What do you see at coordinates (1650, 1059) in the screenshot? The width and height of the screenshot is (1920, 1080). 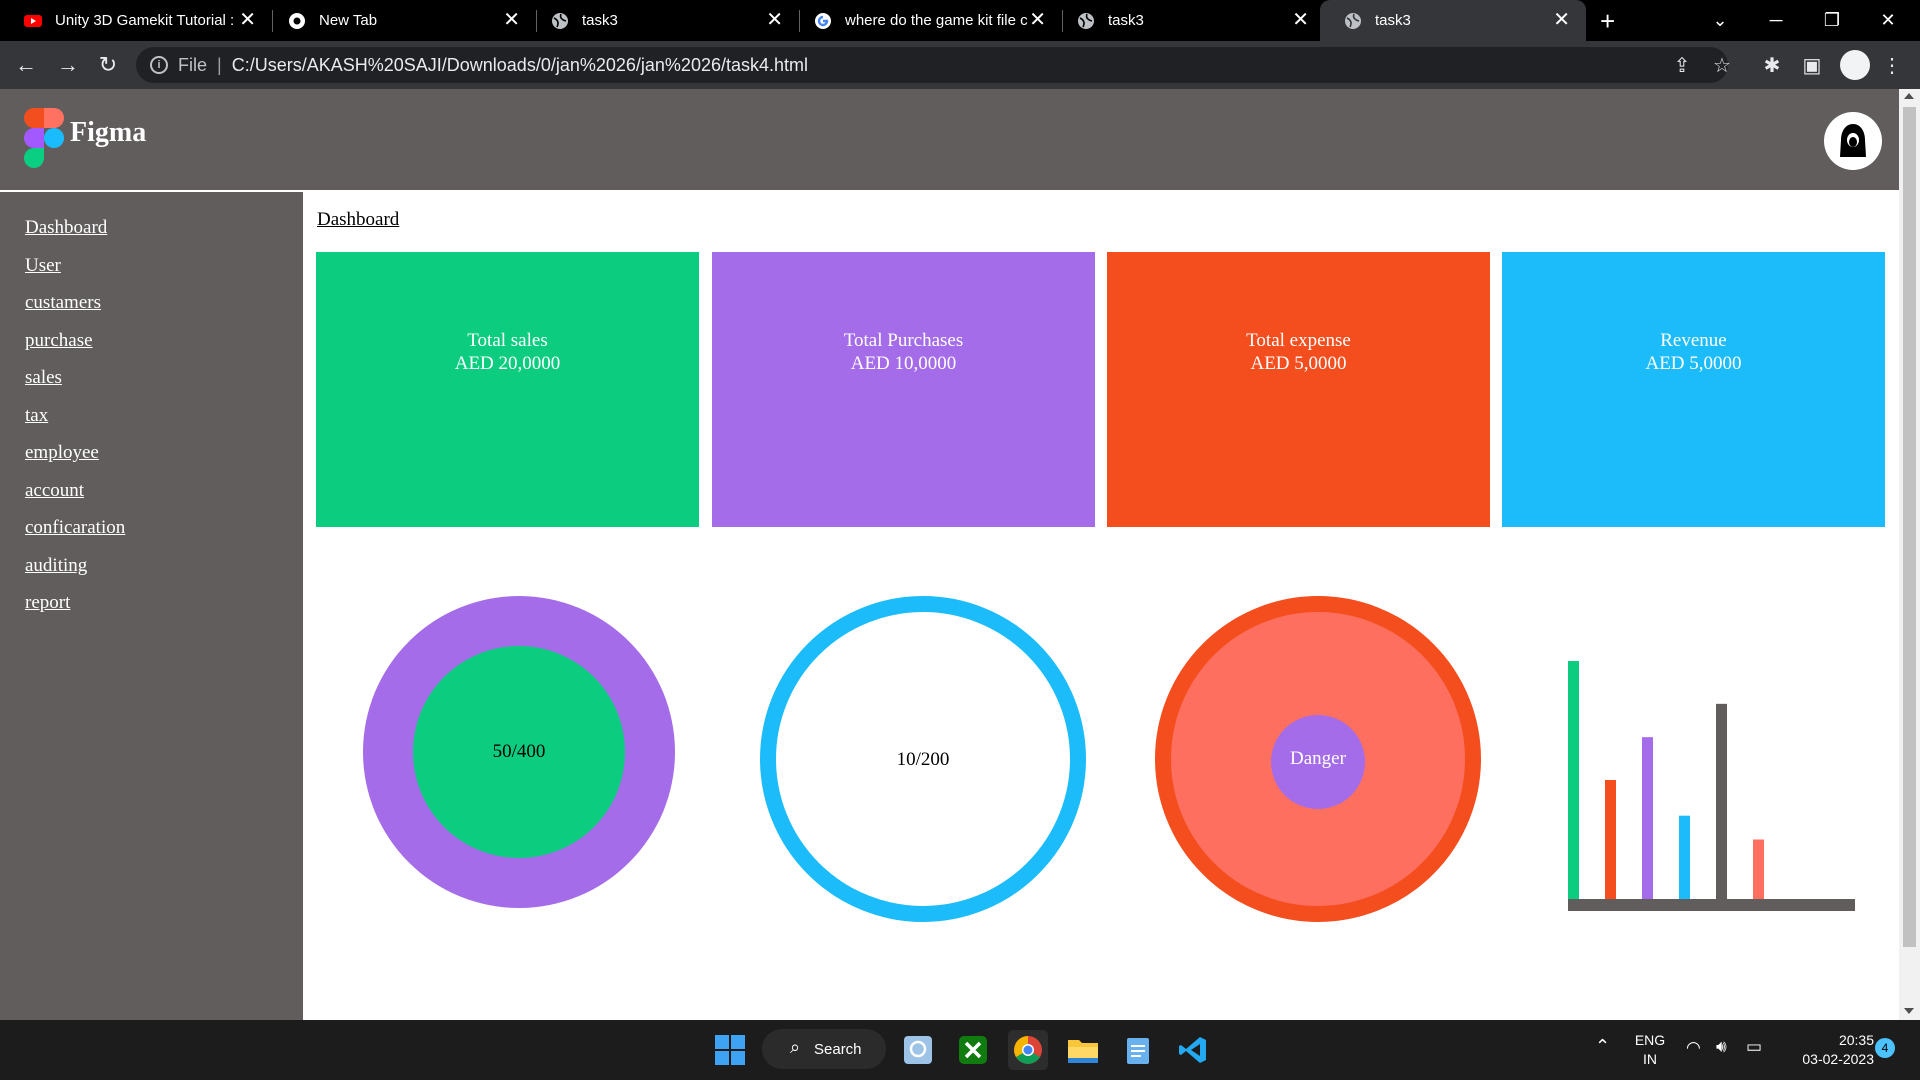 I see `region-code: IN` at bounding box center [1650, 1059].